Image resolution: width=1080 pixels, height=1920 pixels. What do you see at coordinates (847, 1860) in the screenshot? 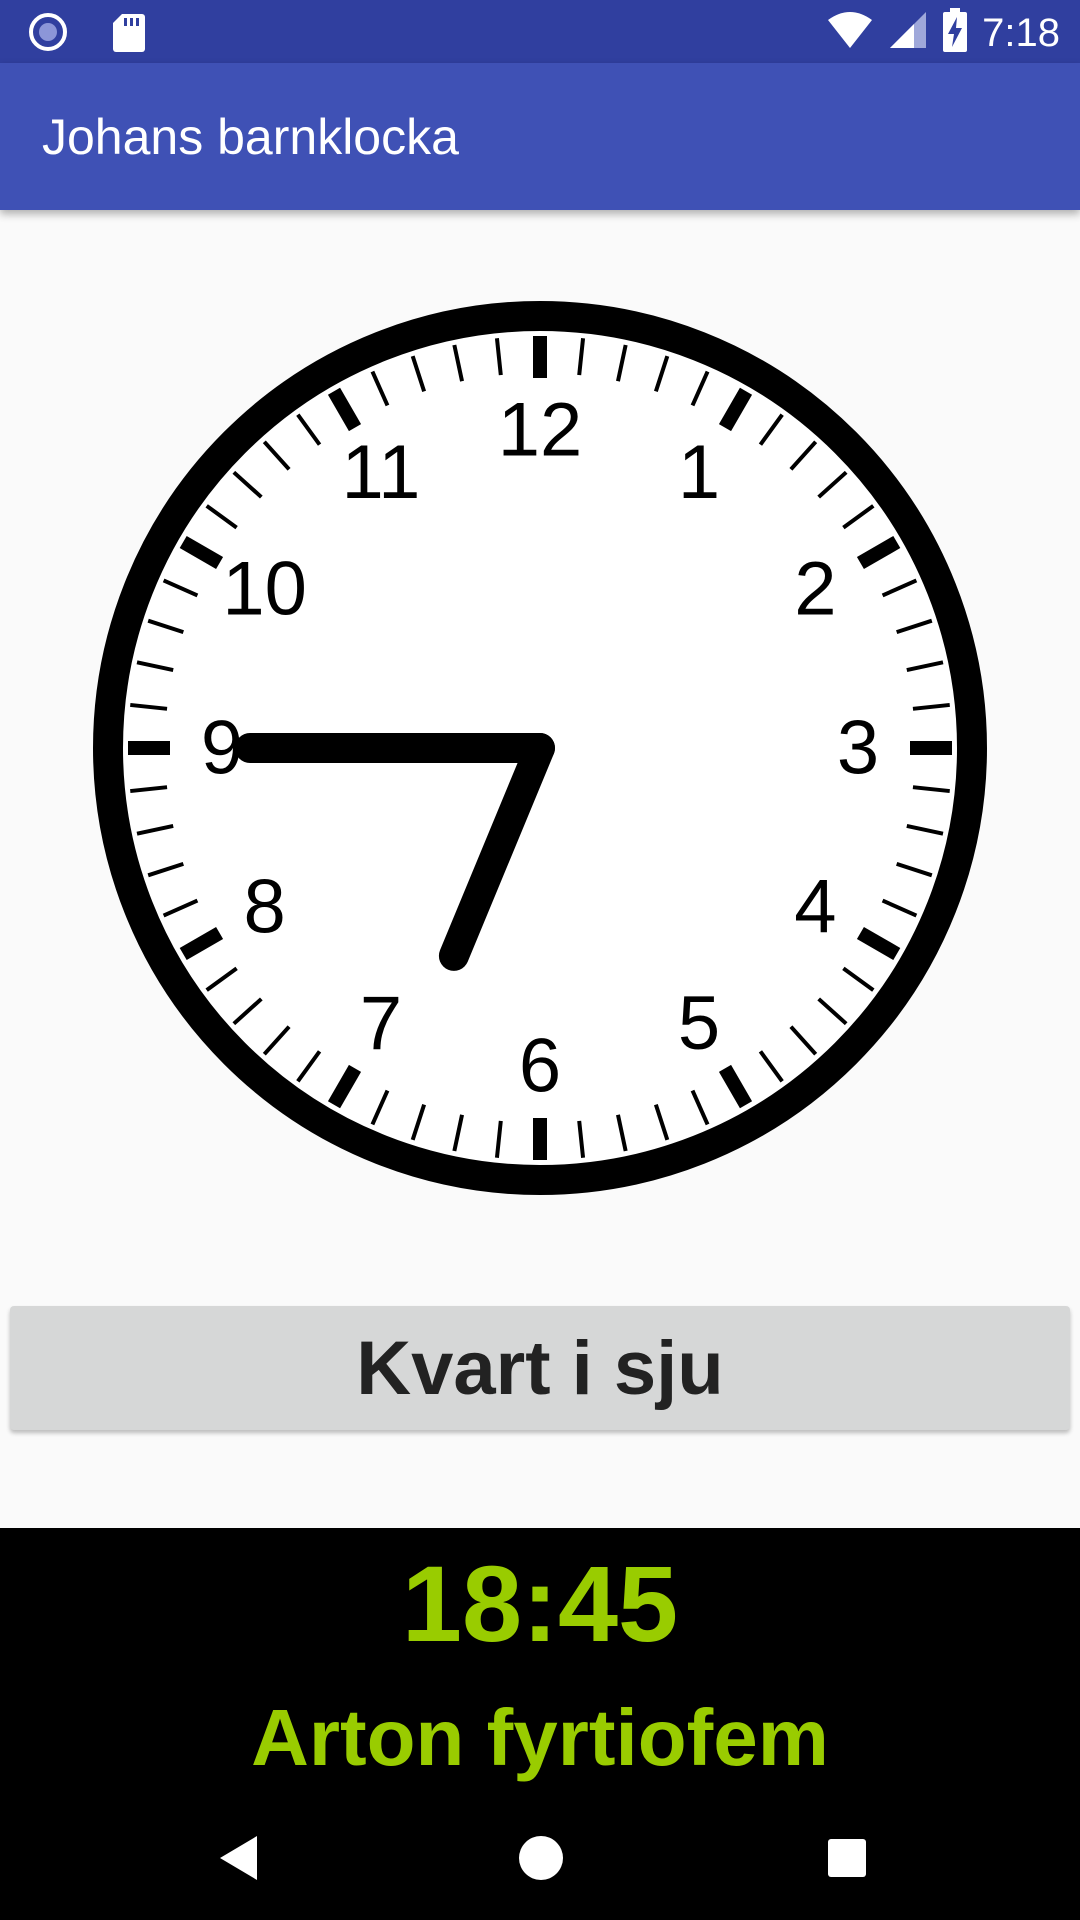
I see `recents-icon` at bounding box center [847, 1860].